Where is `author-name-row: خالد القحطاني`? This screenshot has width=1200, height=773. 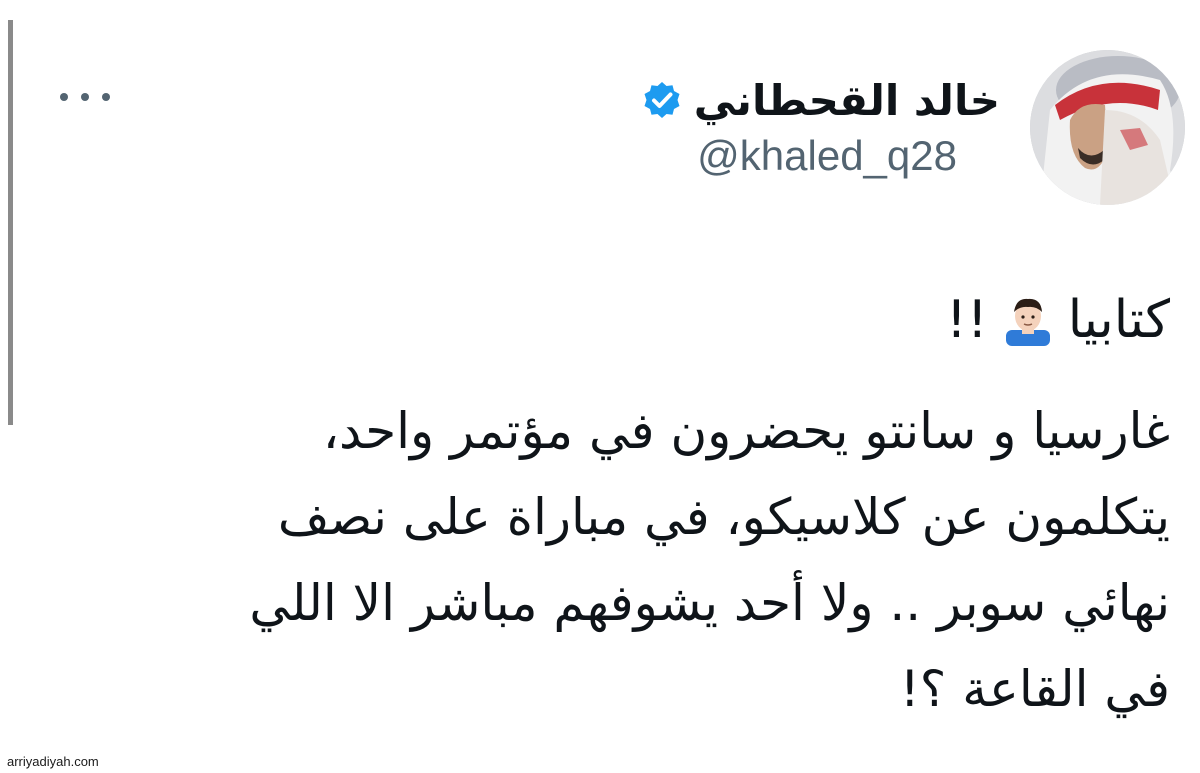 author-name-row: خالد القحطاني is located at coordinates (821, 100).